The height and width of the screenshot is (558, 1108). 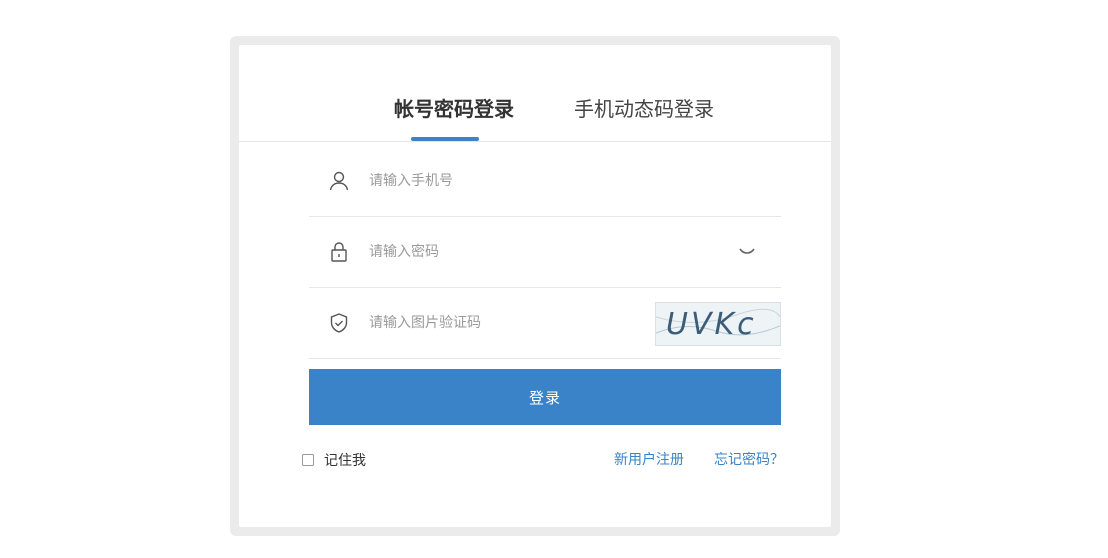 I want to click on forgot-password-link: 忘记密码？, so click(x=749, y=459).